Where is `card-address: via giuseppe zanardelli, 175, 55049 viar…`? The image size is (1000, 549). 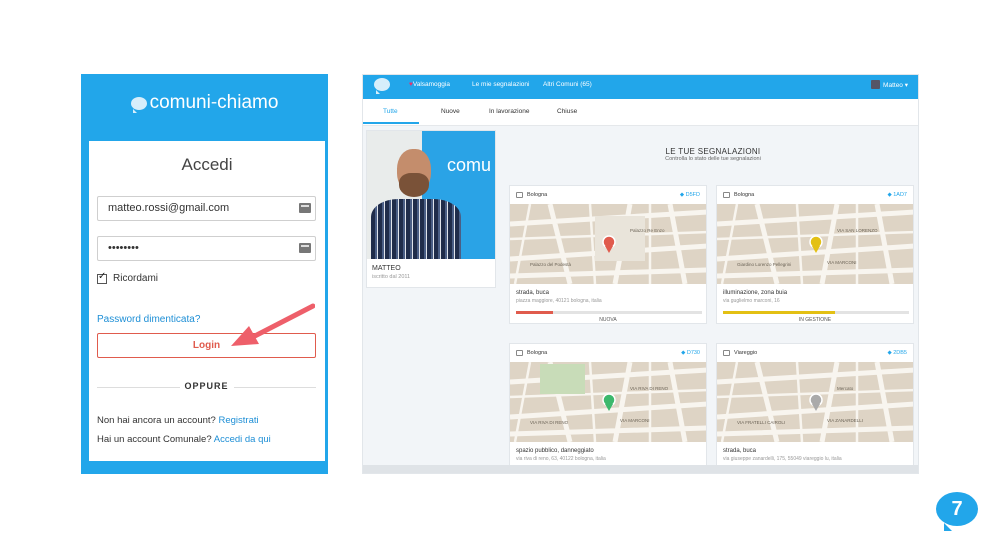 card-address: via giuseppe zanardelli, 175, 55049 viar… is located at coordinates (782, 459).